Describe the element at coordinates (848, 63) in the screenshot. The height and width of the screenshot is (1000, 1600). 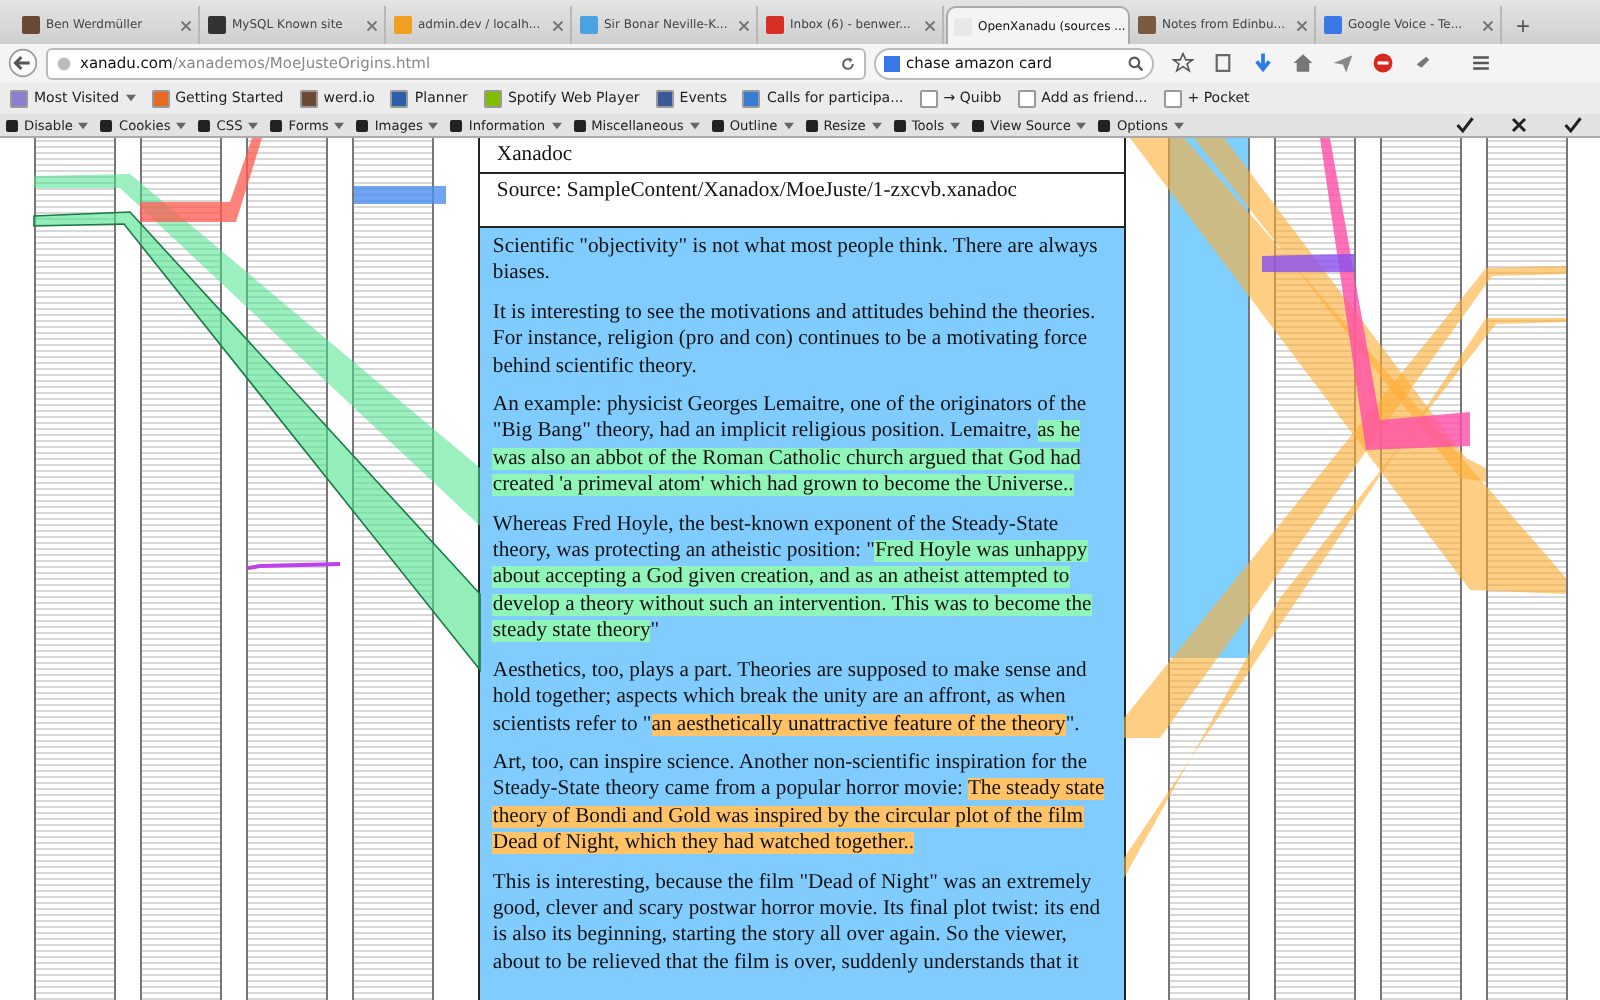
I see `reload-icon` at that location.